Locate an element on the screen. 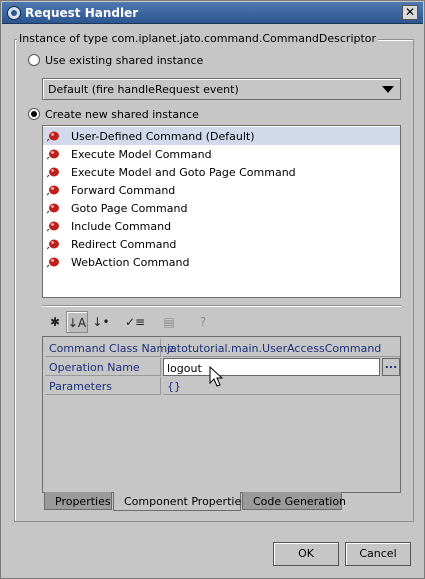 The width and height of the screenshot is (425, 579). close-icon: ✕ is located at coordinates (410, 12).